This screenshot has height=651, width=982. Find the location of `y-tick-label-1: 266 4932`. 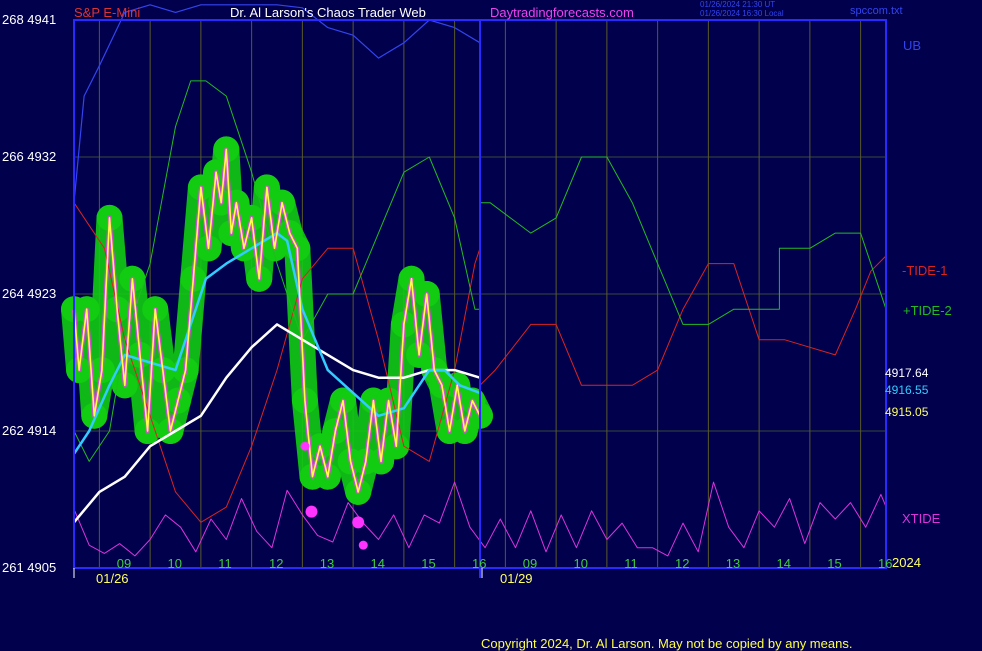

y-tick-label-1: 266 4932 is located at coordinates (29, 156).